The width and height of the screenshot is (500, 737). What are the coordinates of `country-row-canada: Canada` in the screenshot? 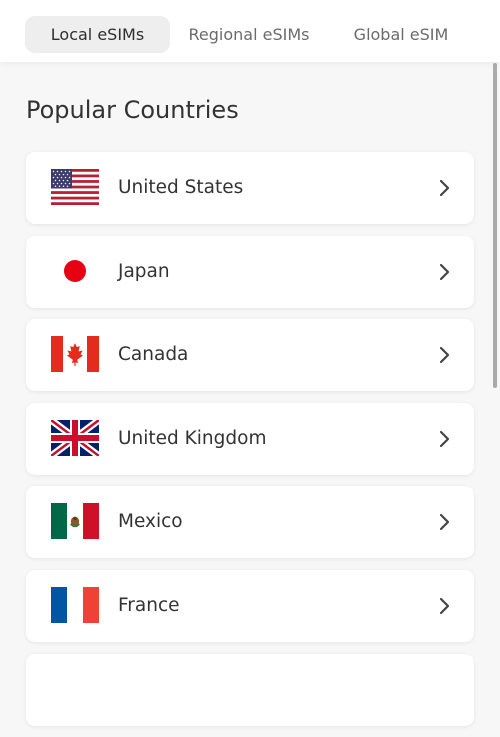 It's located at (250, 355).